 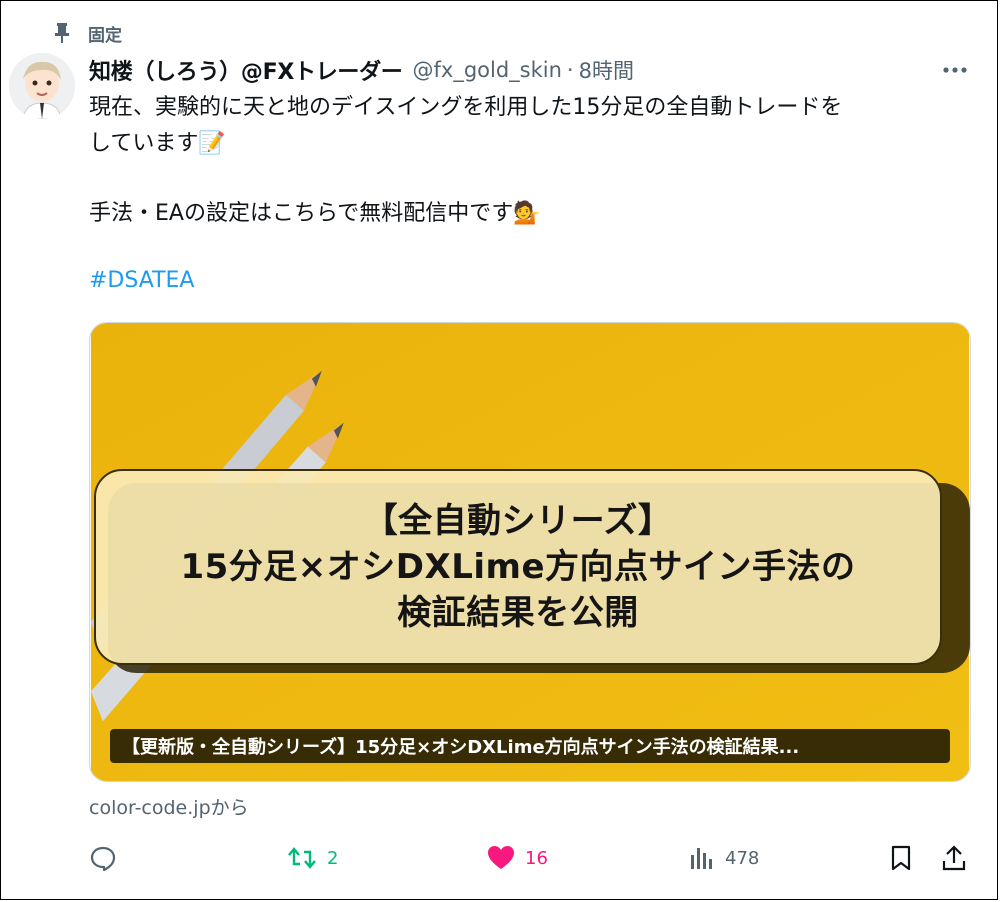 I want to click on card-title-line2: 15分足×オシDXLime方向点サイン手法の, so click(x=518, y=567).